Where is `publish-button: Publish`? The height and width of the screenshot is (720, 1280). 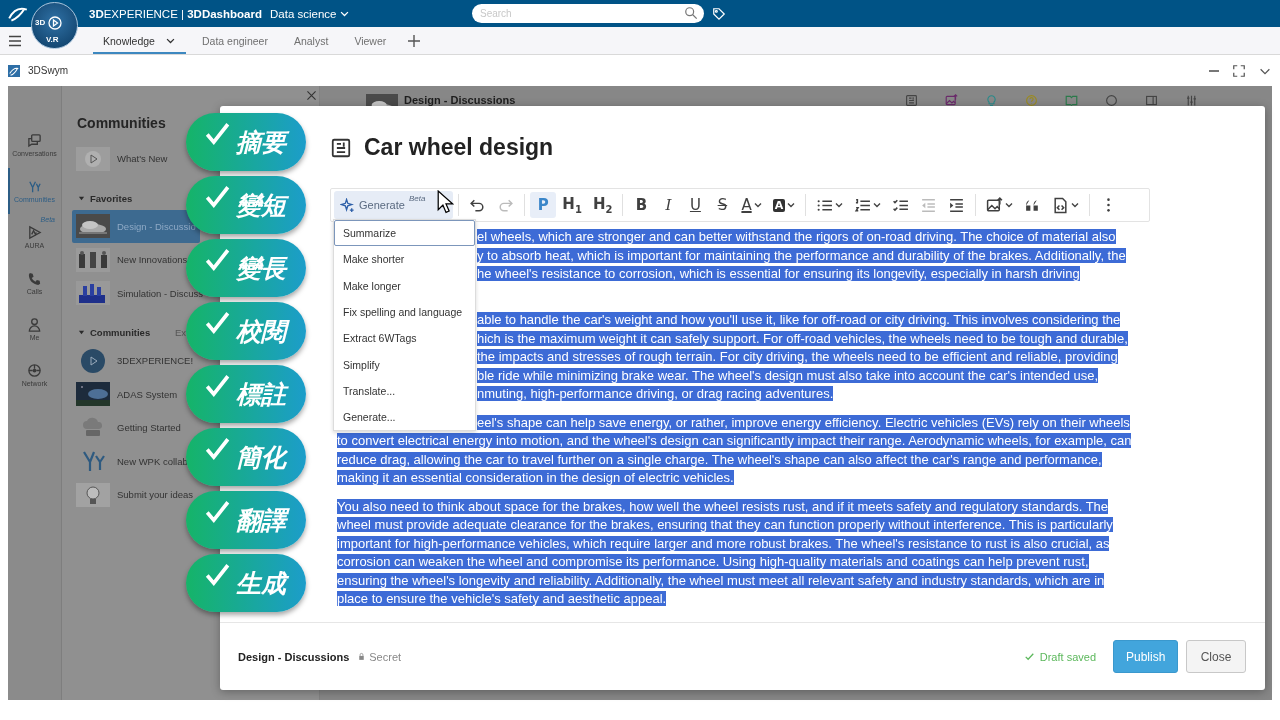
publish-button: Publish is located at coordinates (1145, 656).